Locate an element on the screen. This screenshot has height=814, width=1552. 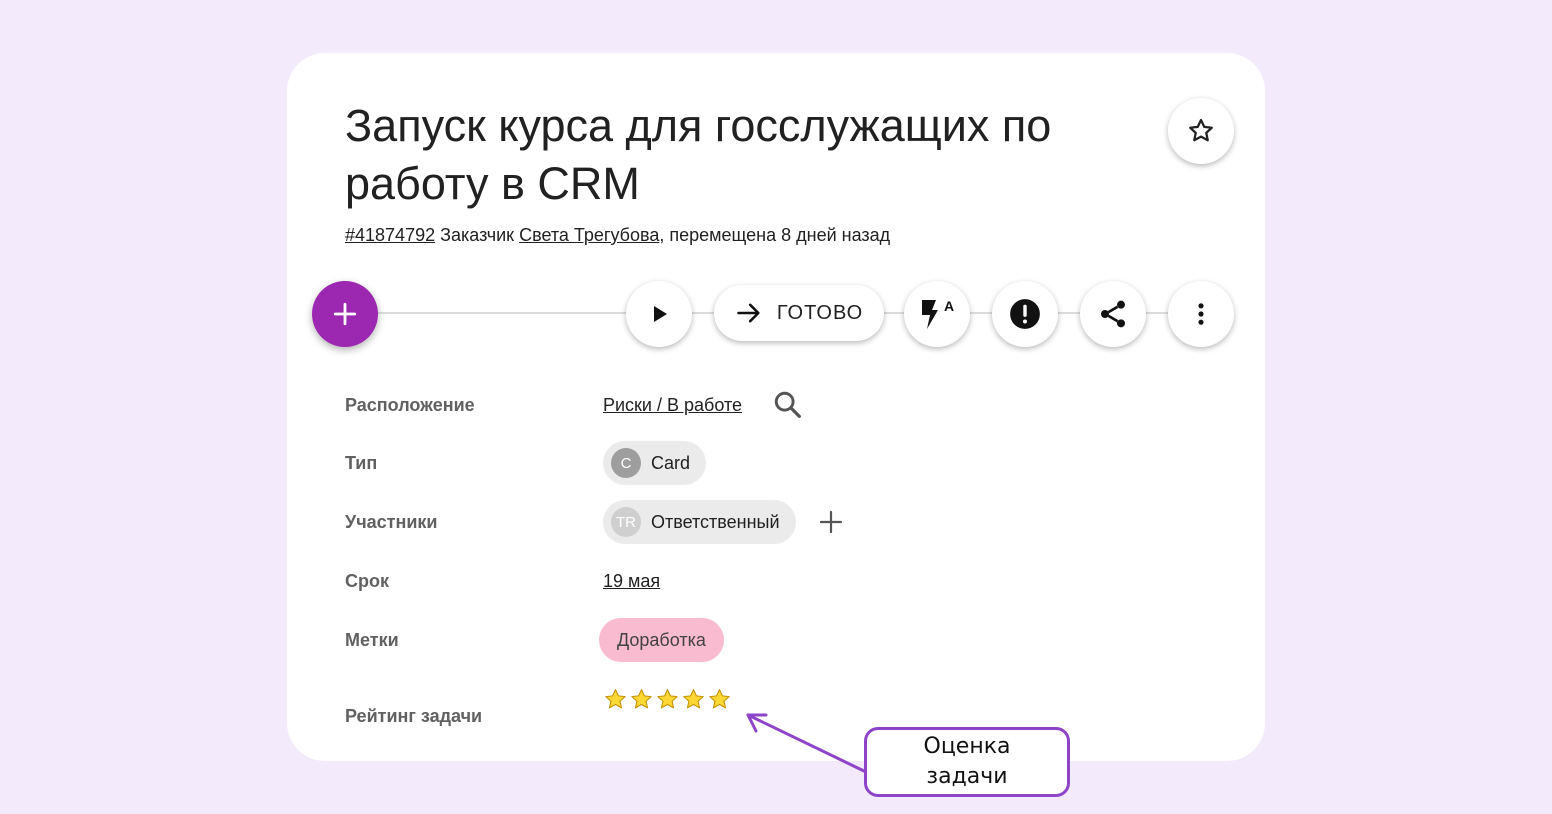
more-button is located at coordinates (1201, 314).